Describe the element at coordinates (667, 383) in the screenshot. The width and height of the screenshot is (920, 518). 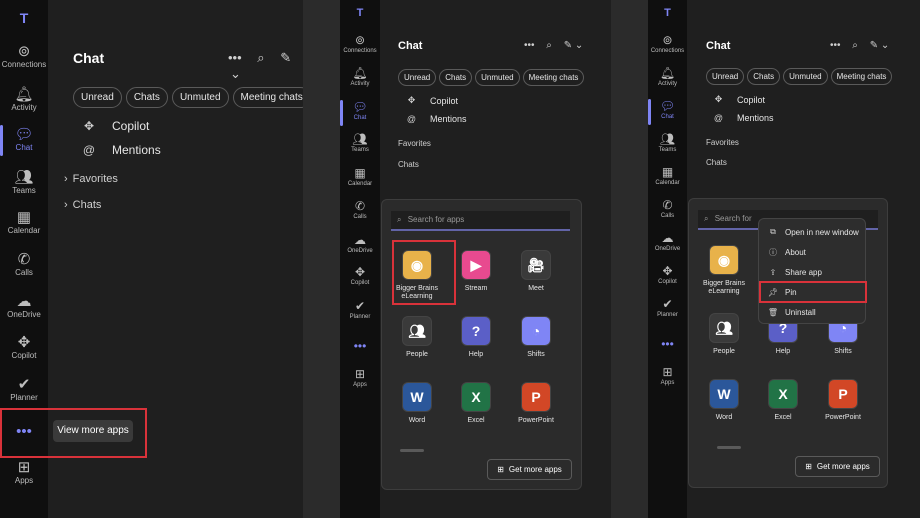
I see `rail-item-label: Apps` at that location.